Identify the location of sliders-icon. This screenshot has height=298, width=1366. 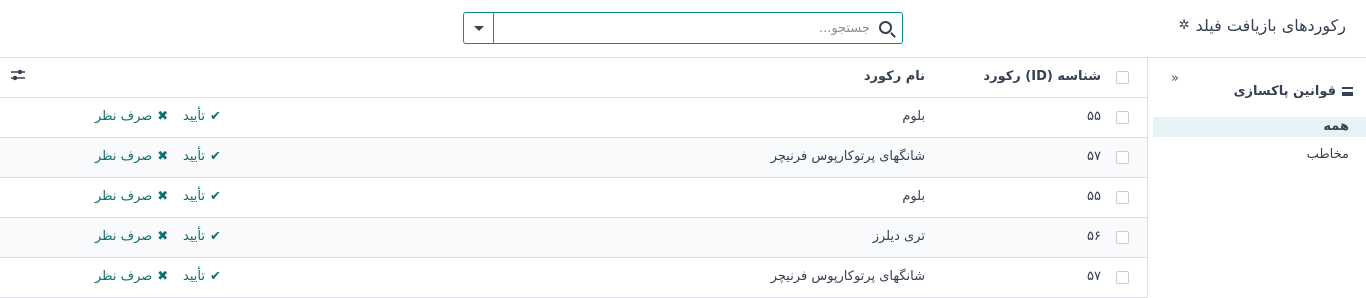
(18, 75).